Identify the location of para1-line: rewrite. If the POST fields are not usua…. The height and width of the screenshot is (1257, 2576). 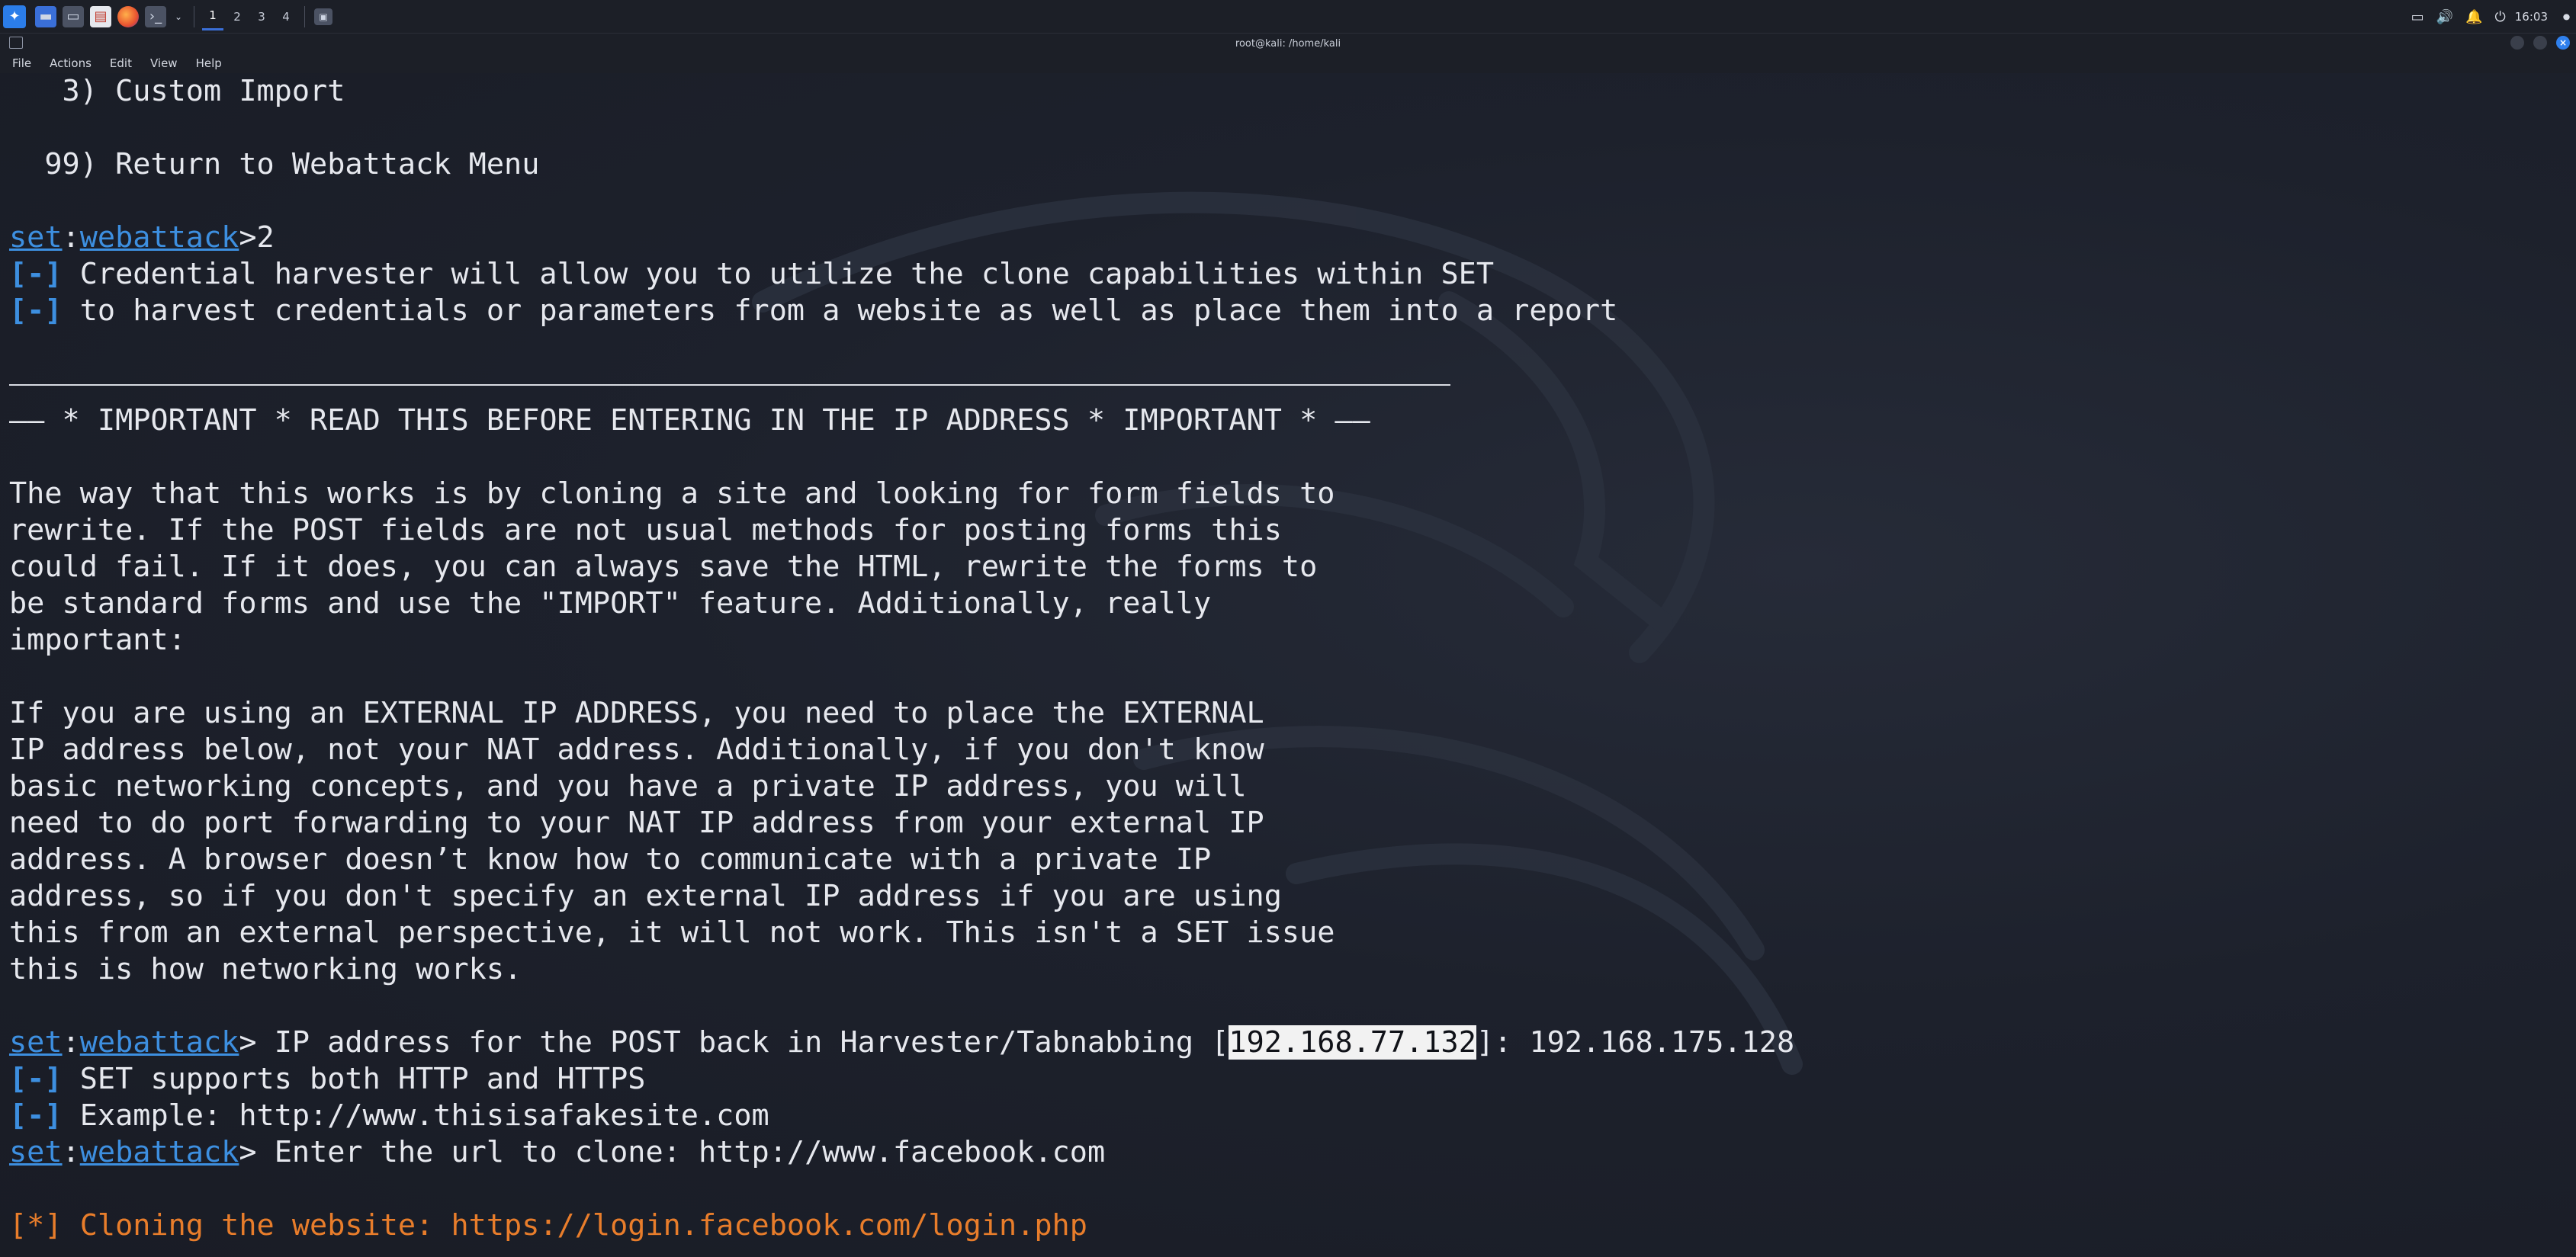
(645, 530).